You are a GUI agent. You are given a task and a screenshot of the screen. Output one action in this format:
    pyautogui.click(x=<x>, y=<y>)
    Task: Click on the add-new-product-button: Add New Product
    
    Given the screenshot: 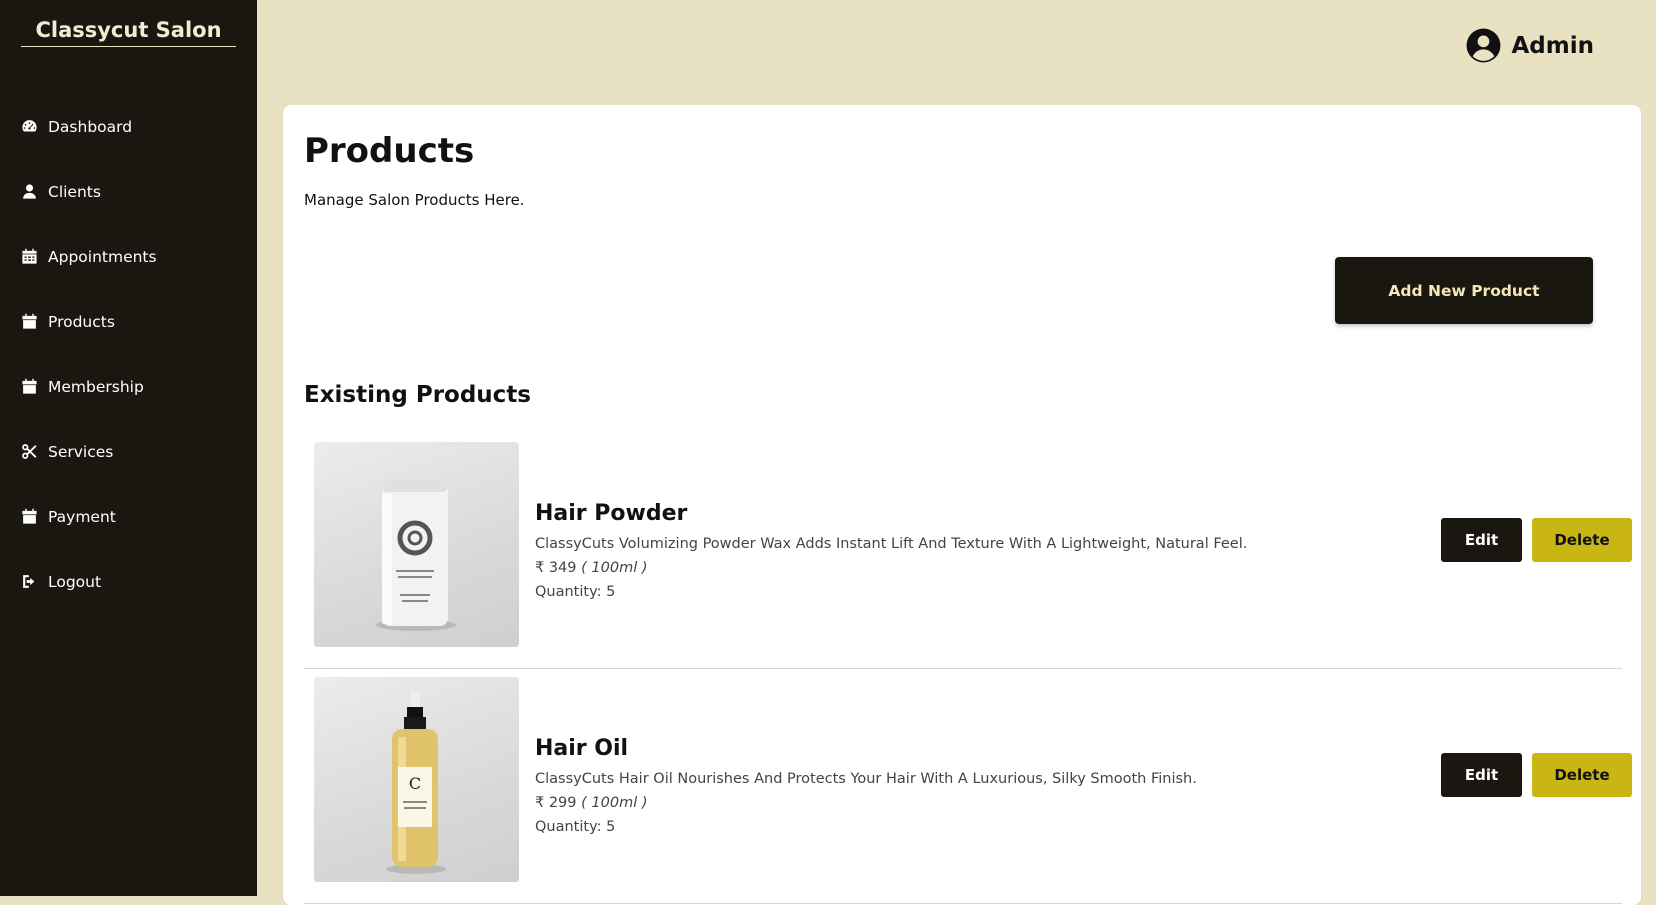 What is the action you would take?
    pyautogui.click(x=1464, y=290)
    